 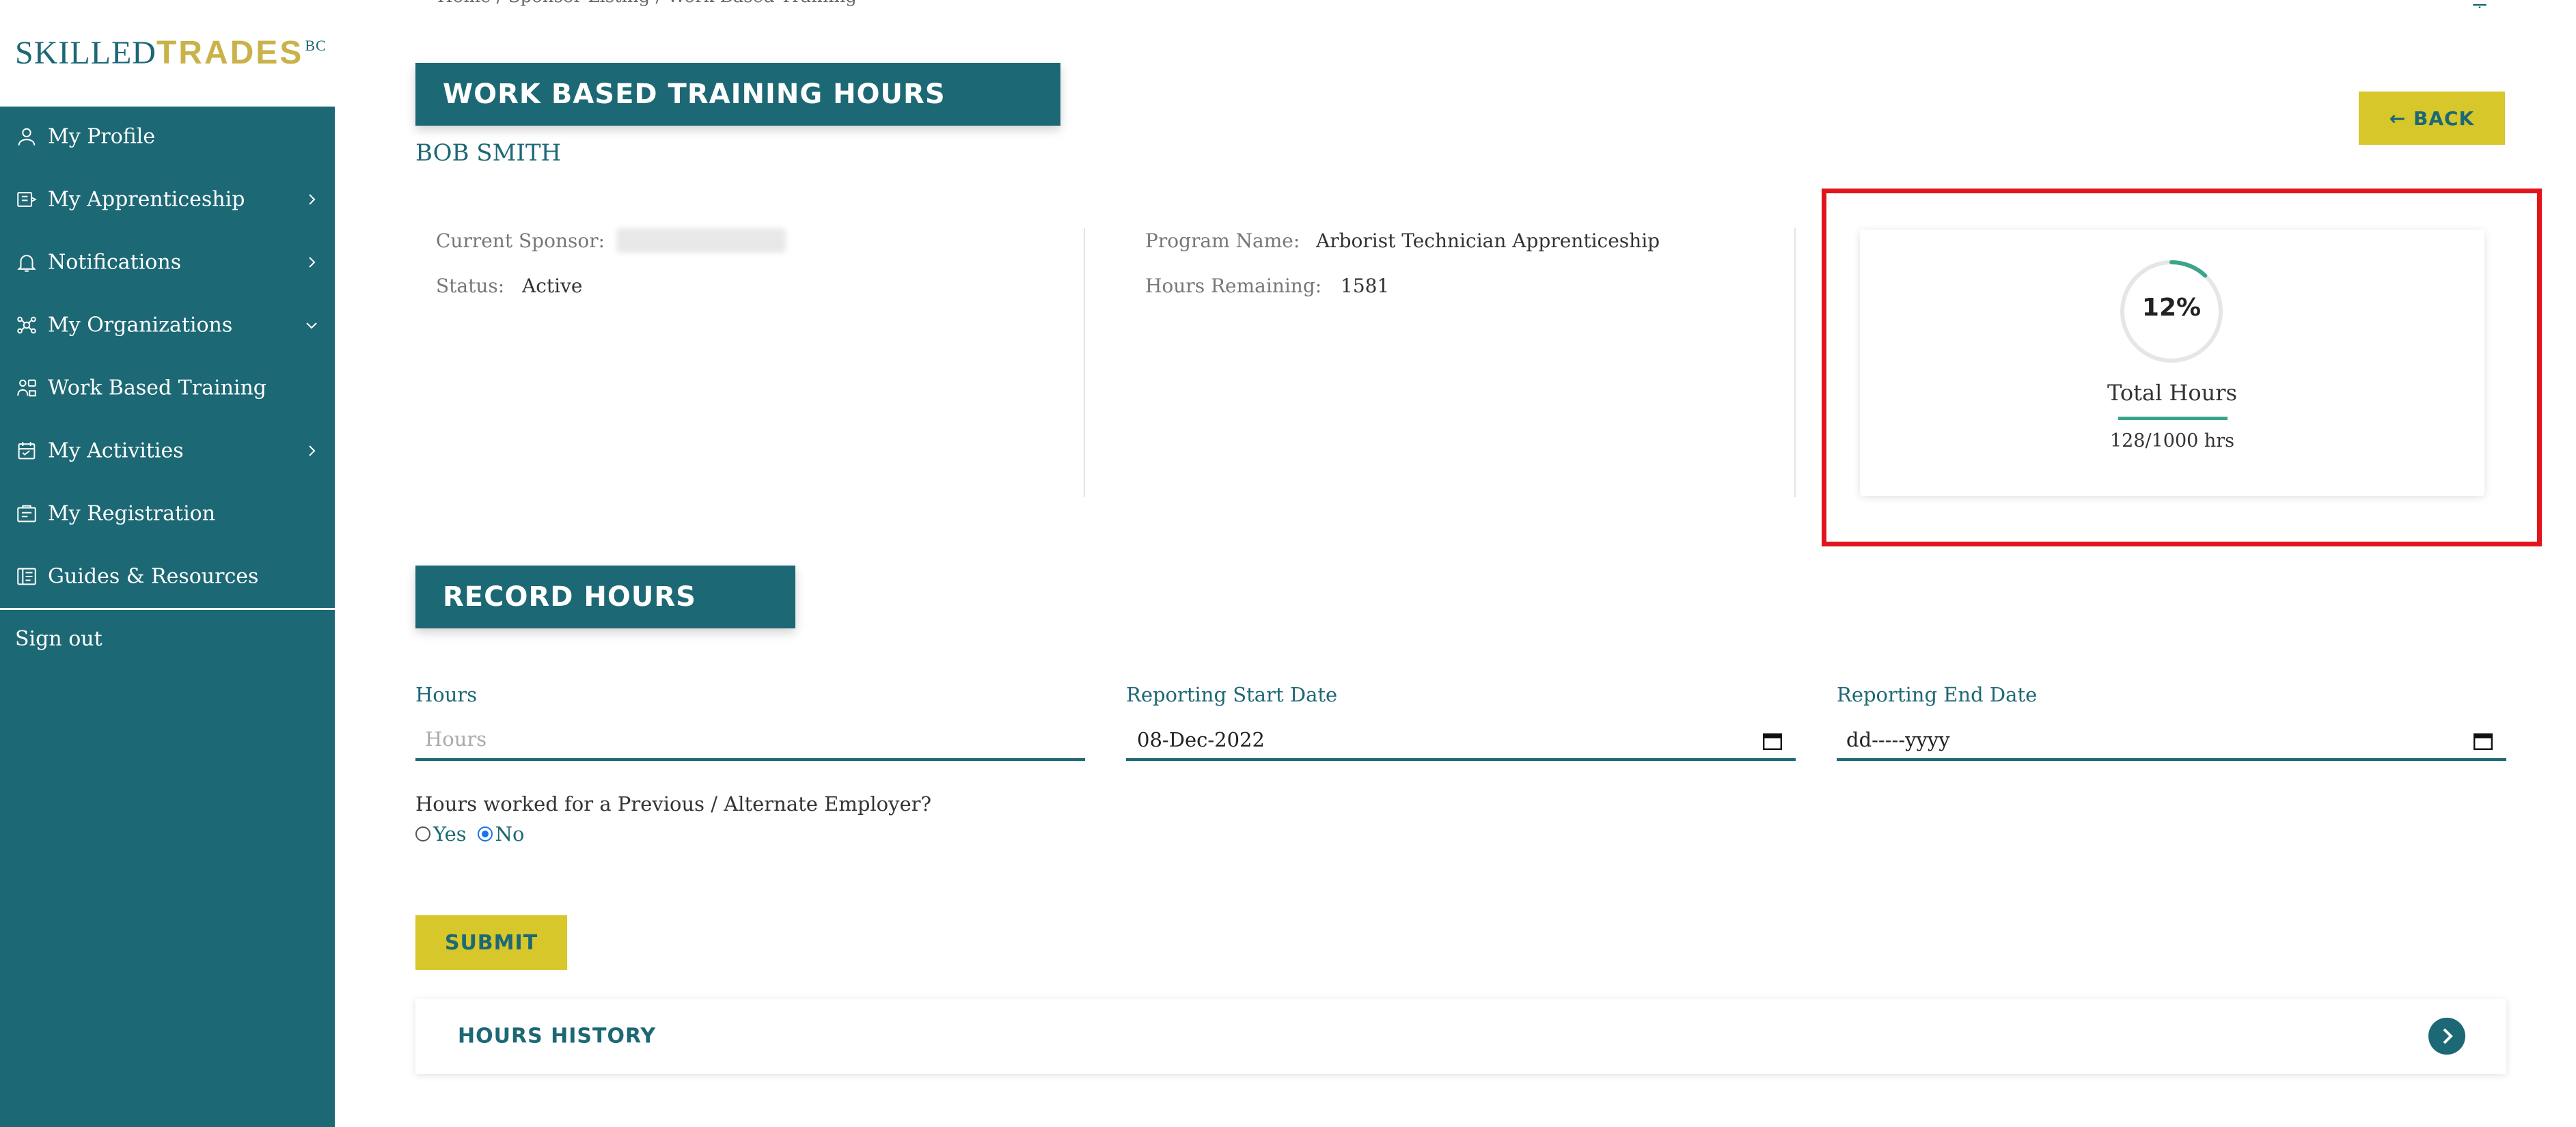 I want to click on back-button: ← BACK, so click(x=2432, y=118).